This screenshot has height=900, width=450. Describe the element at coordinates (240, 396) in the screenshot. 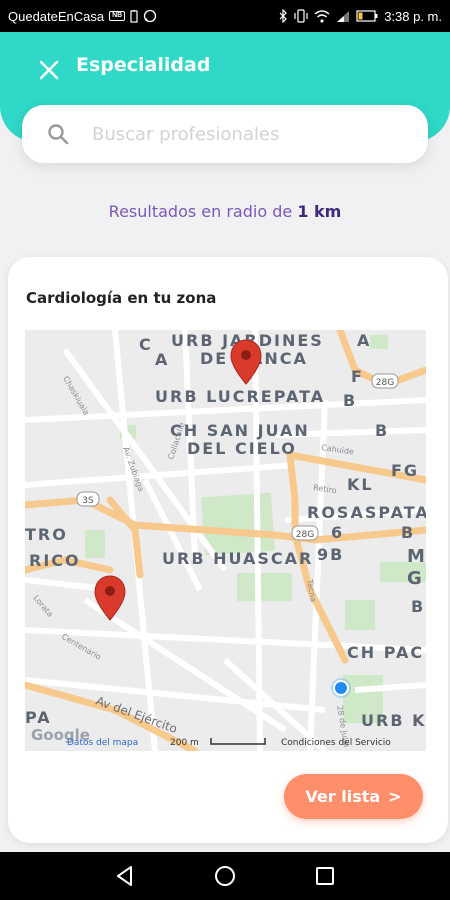

I see `map-label-urb-lucrepata: URB LUCREPATA` at that location.